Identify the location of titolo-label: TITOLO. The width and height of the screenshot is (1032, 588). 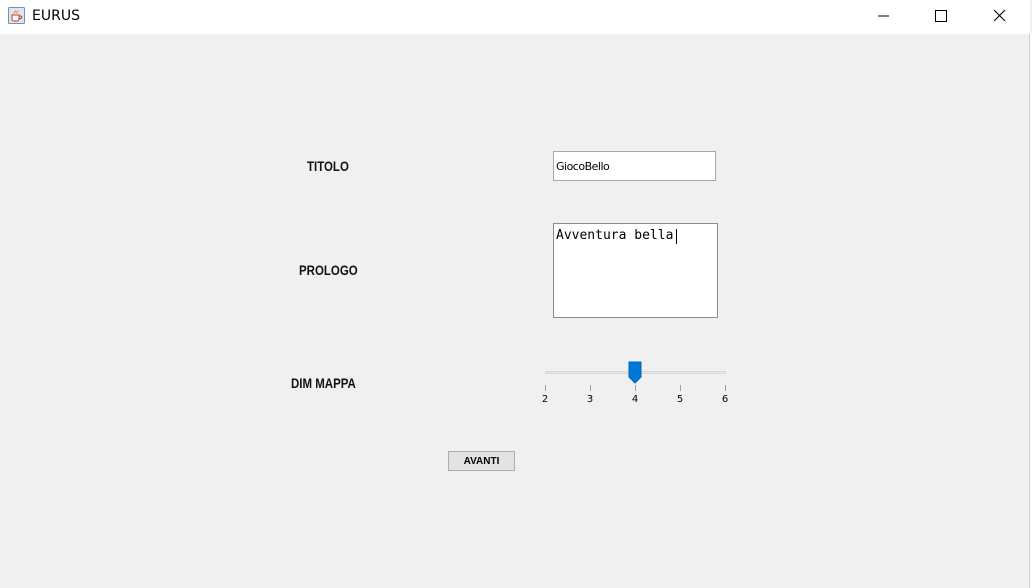
(328, 166).